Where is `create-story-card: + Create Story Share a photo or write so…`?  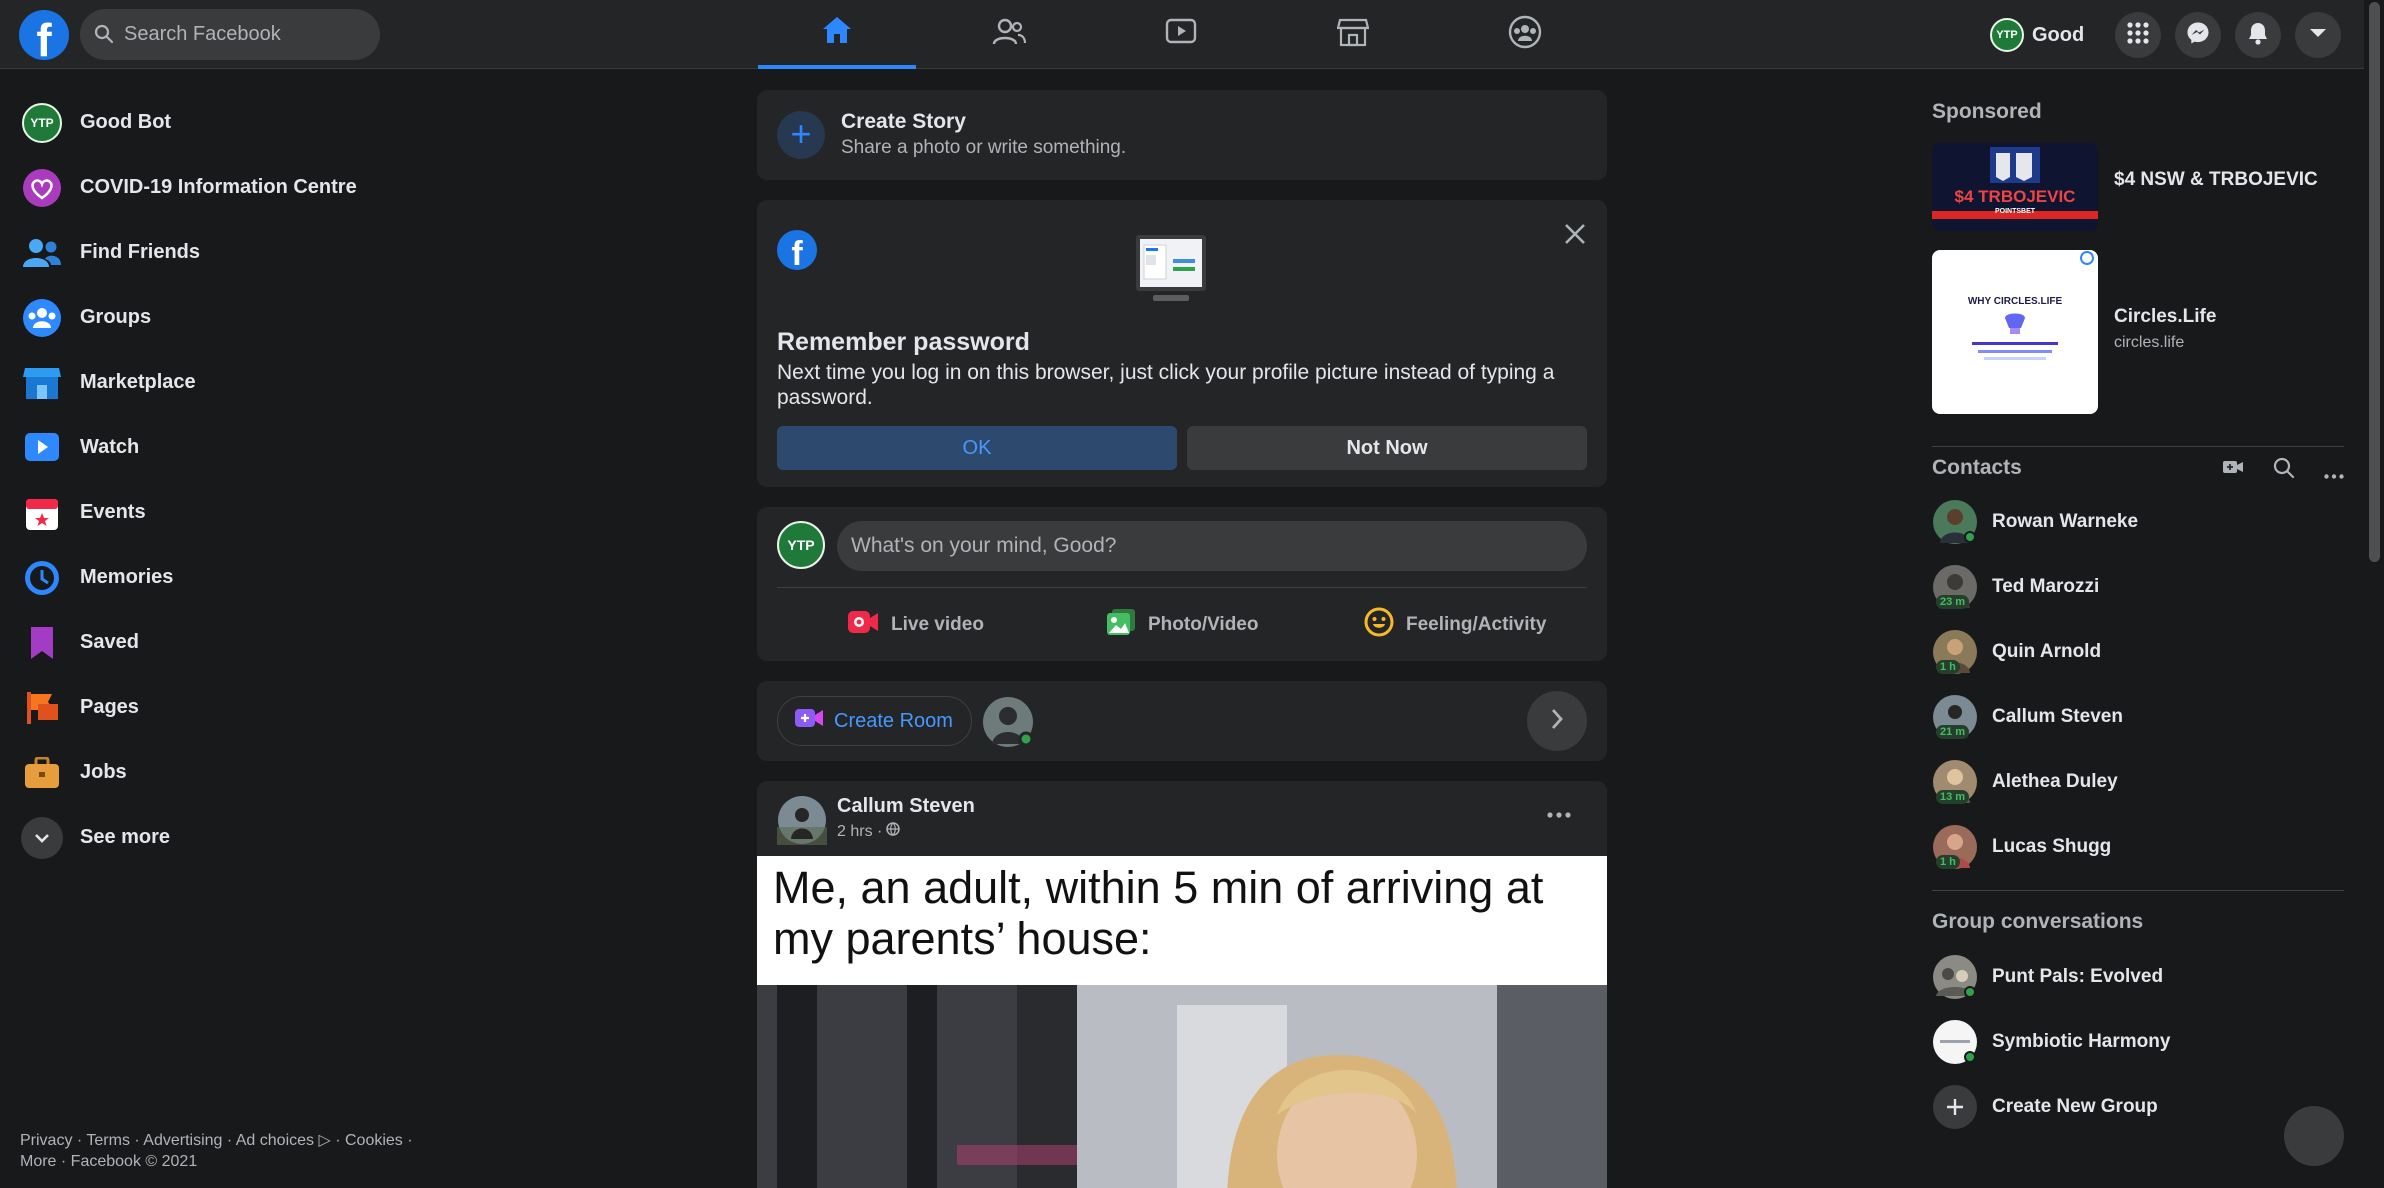 create-story-card: + Create Story Share a photo or write so… is located at coordinates (1182, 135).